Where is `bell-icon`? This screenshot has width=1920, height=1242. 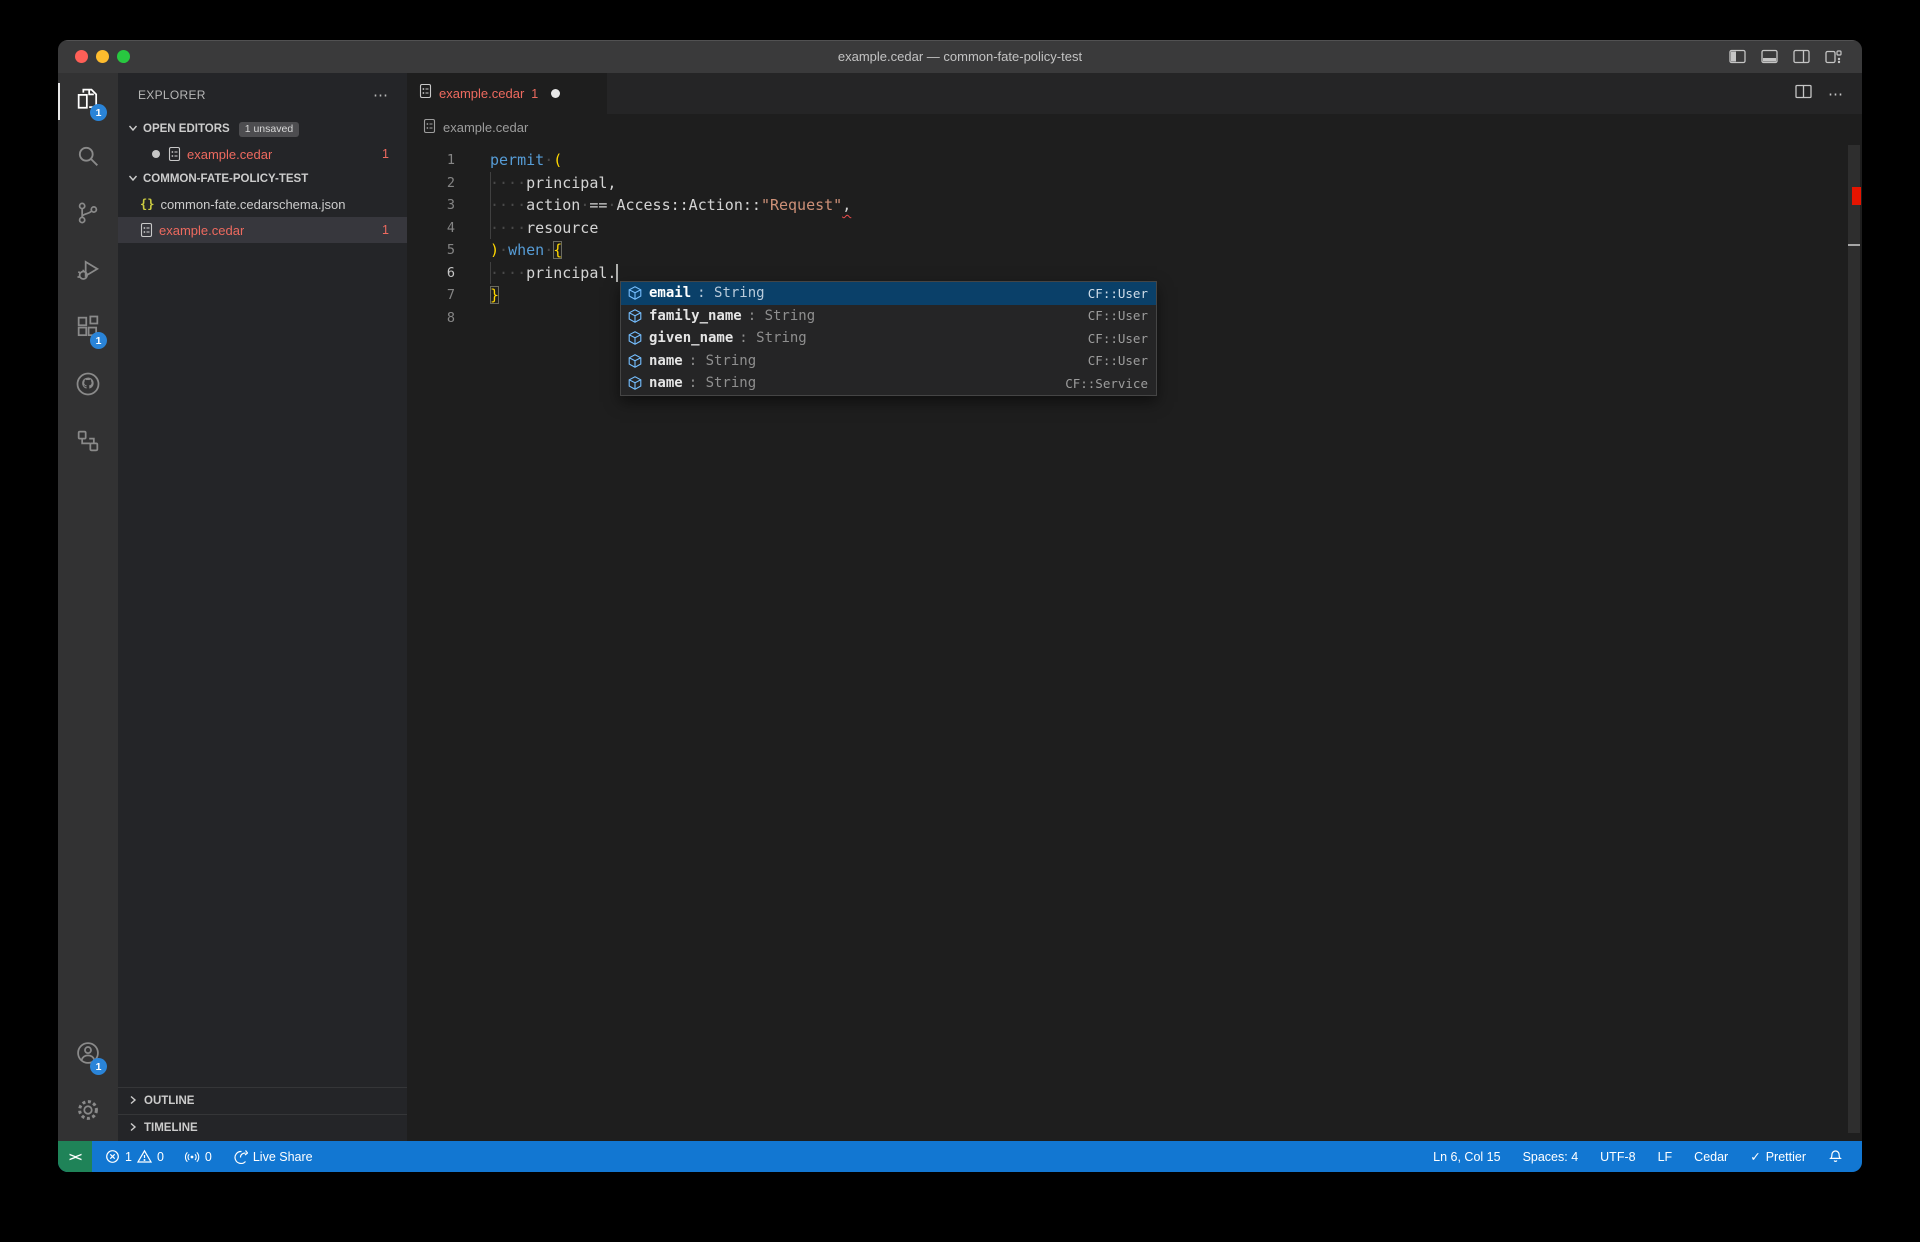 bell-icon is located at coordinates (1835, 1156).